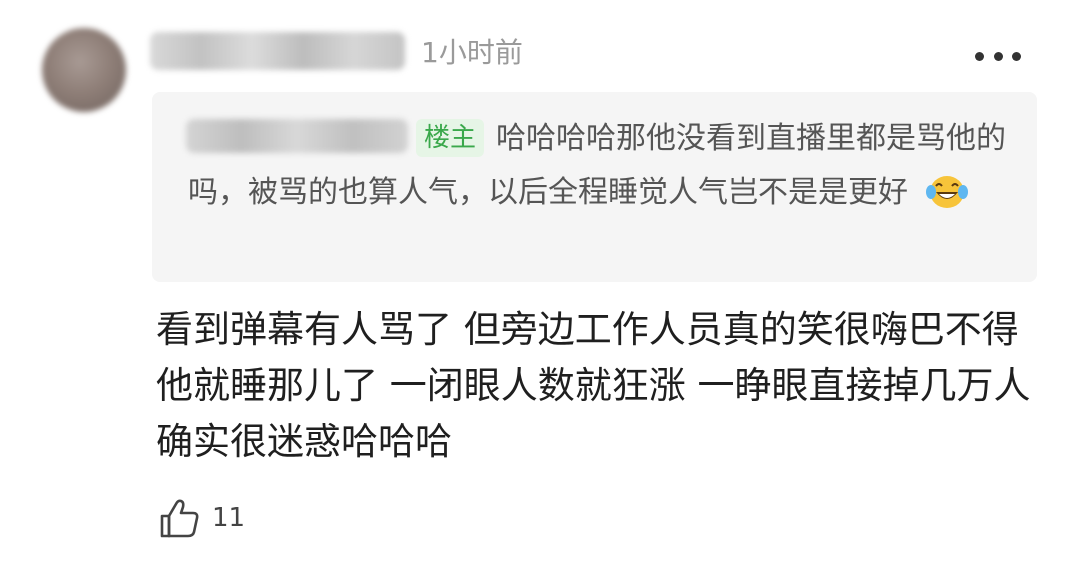 The height and width of the screenshot is (561, 1080). What do you see at coordinates (84, 70) in the screenshot?
I see `user-avatar` at bounding box center [84, 70].